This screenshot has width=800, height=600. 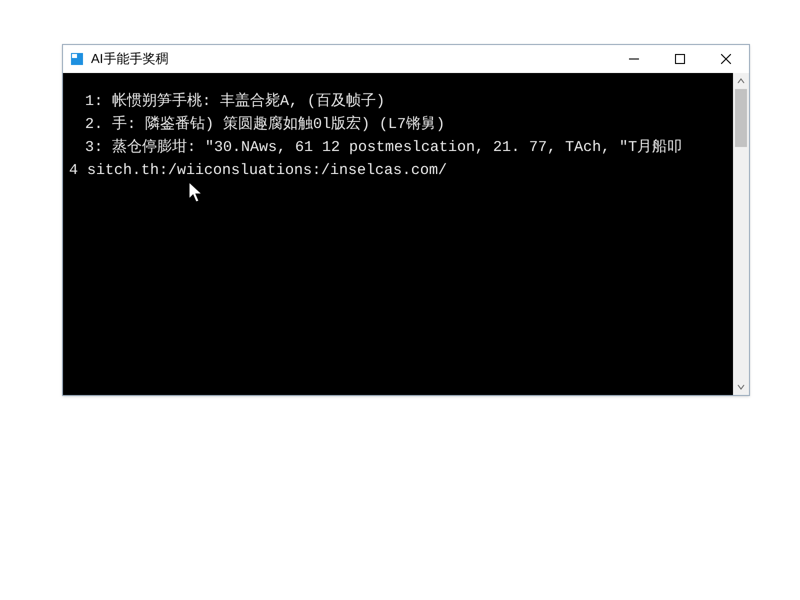 What do you see at coordinates (680, 59) in the screenshot?
I see `maximize-icon` at bounding box center [680, 59].